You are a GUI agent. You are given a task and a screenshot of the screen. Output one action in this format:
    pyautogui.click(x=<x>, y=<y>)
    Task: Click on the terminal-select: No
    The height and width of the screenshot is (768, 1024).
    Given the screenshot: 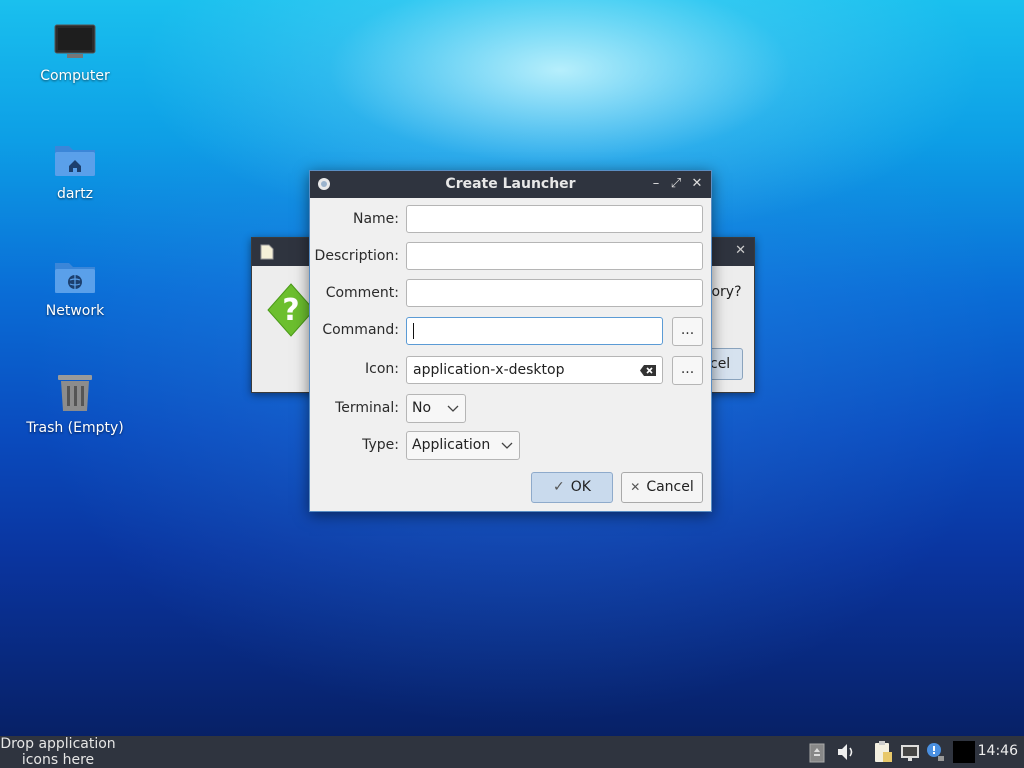 What is the action you would take?
    pyautogui.click(x=436, y=408)
    